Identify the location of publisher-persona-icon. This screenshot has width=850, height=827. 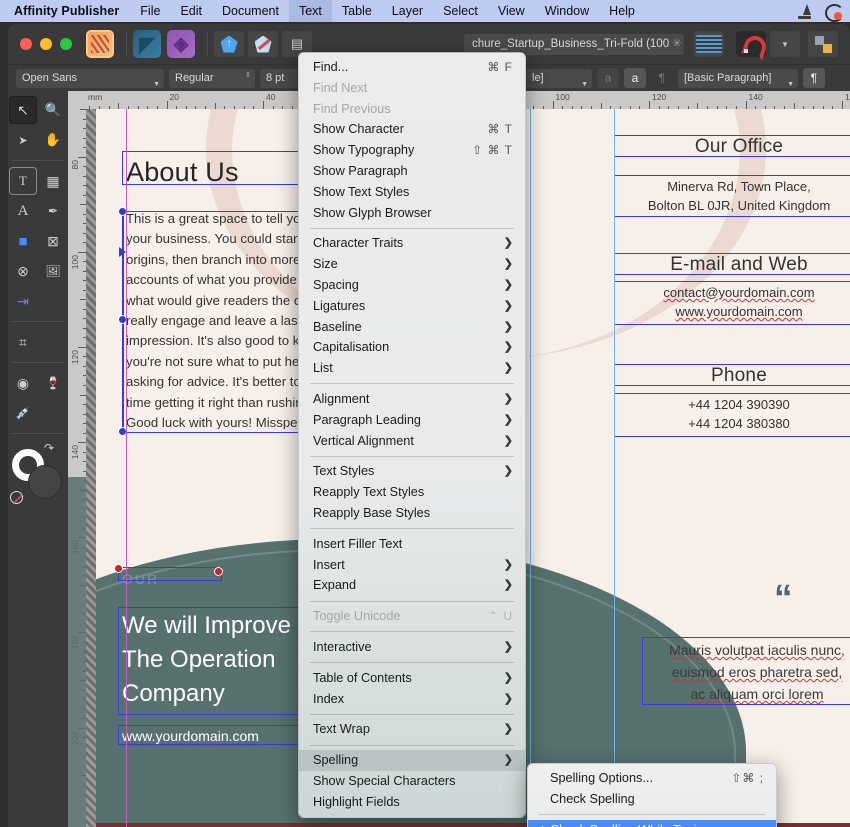
(100, 44).